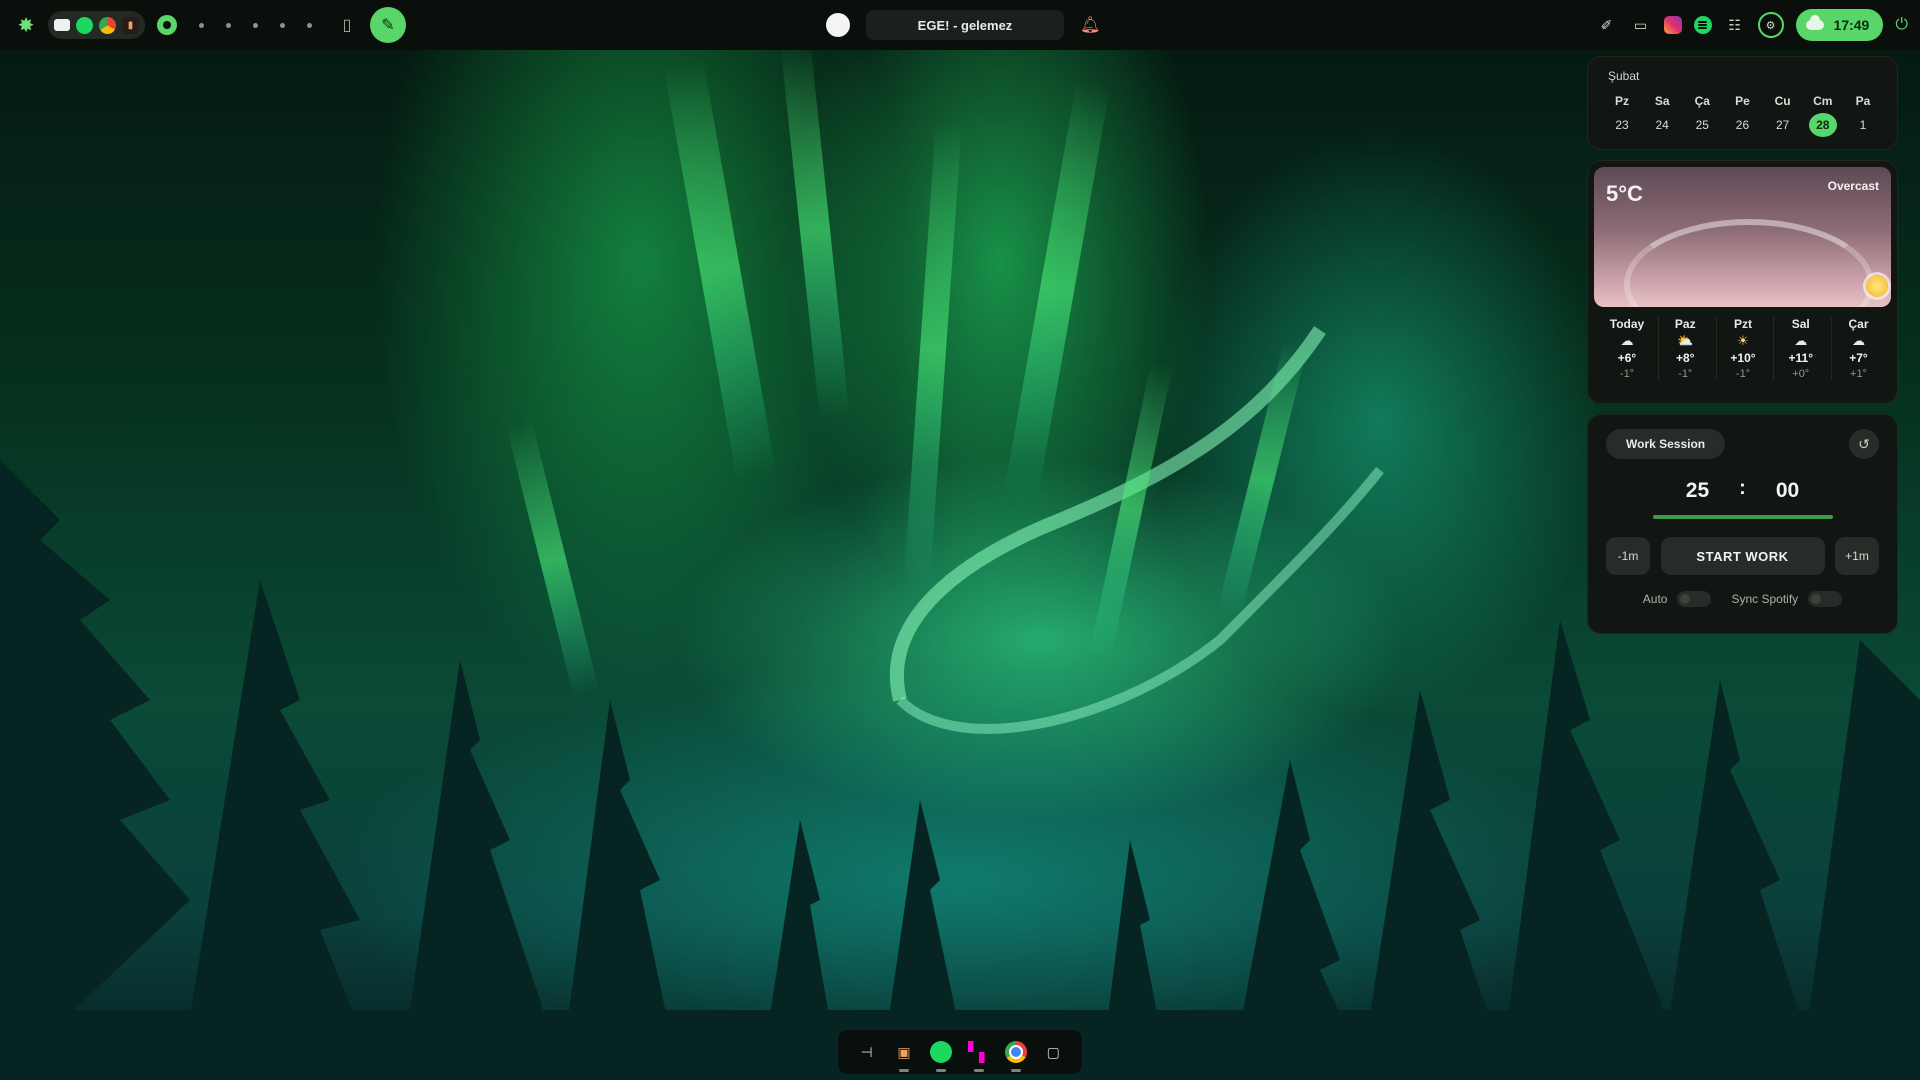  I want to click on media-widget: EGE! - gelemez 🔔︎, so click(963, 25).